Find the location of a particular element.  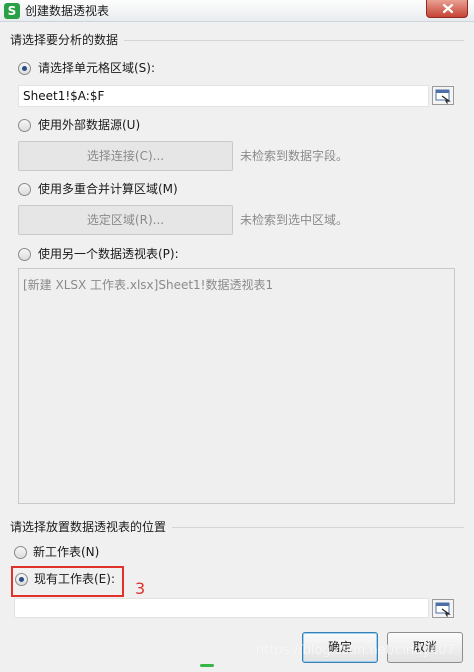

range-input: Sheet1!$A:$F is located at coordinates (223, 96).